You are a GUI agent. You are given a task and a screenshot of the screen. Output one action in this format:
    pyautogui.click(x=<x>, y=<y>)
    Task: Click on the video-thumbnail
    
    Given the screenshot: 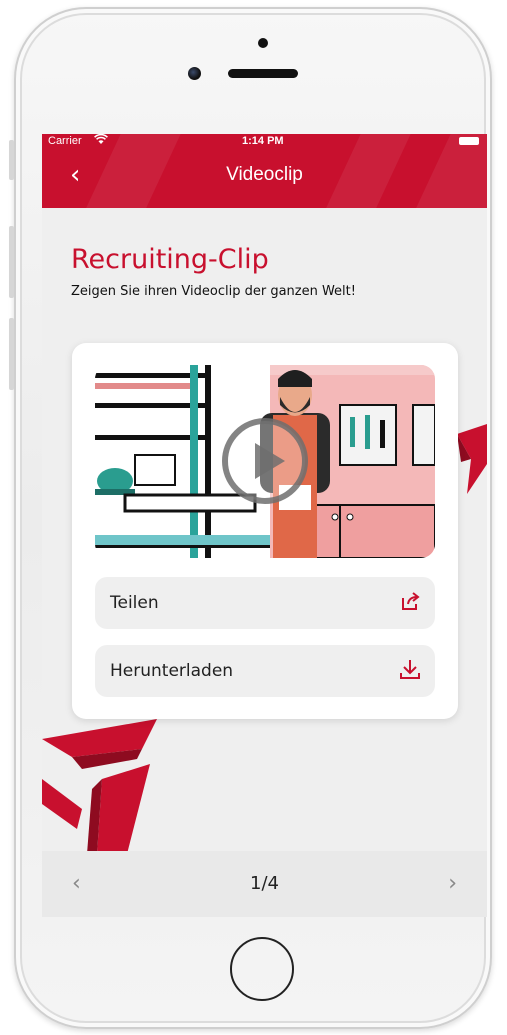 What is the action you would take?
    pyautogui.click(x=265, y=461)
    